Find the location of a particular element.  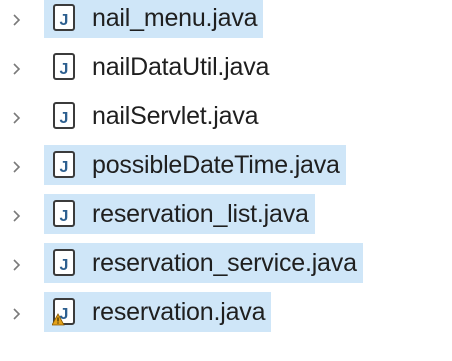

tree-item: J nailDataUtil.java is located at coordinates (159, 67).